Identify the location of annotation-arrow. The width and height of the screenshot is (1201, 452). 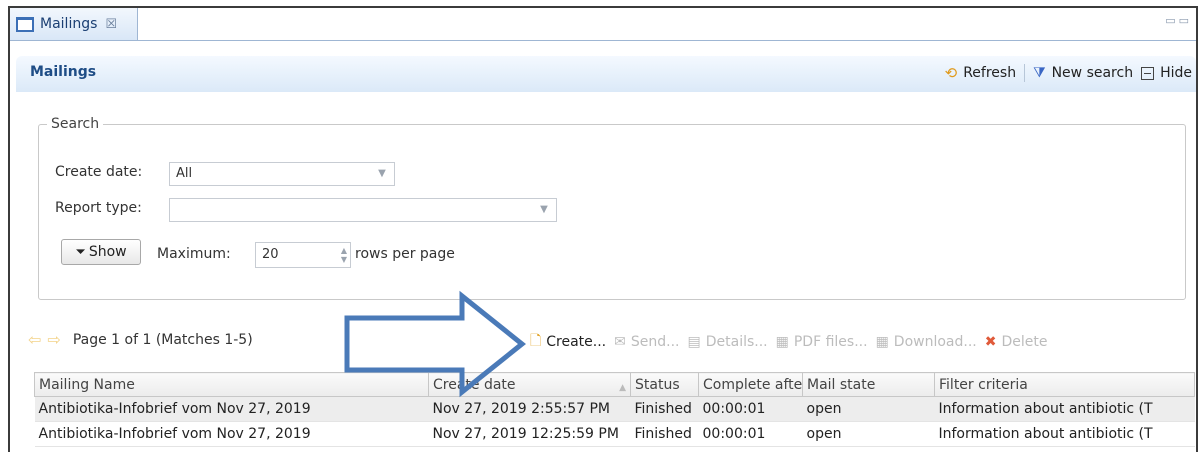
(435, 344).